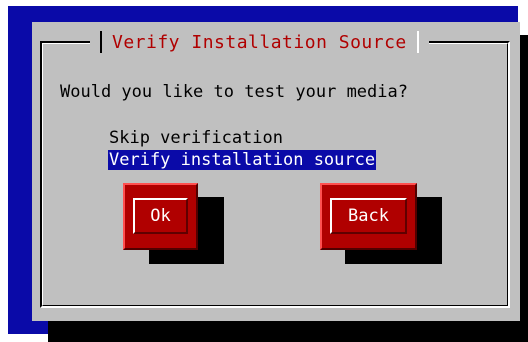 This screenshot has width=528, height=342. What do you see at coordinates (242, 160) in the screenshot?
I see `option-verify-installation-source: Verify installation source` at bounding box center [242, 160].